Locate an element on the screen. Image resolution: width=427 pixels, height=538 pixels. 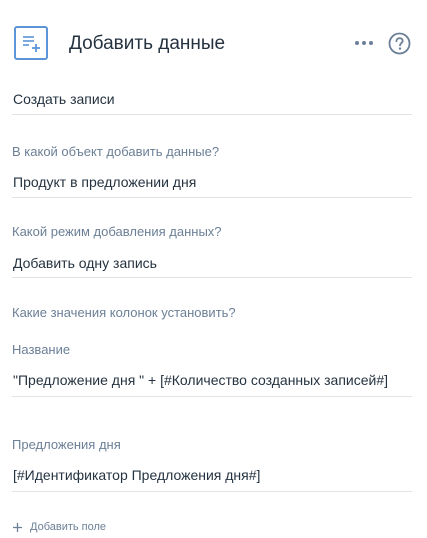
add-field-label: Добавить поле is located at coordinates (68, 527).